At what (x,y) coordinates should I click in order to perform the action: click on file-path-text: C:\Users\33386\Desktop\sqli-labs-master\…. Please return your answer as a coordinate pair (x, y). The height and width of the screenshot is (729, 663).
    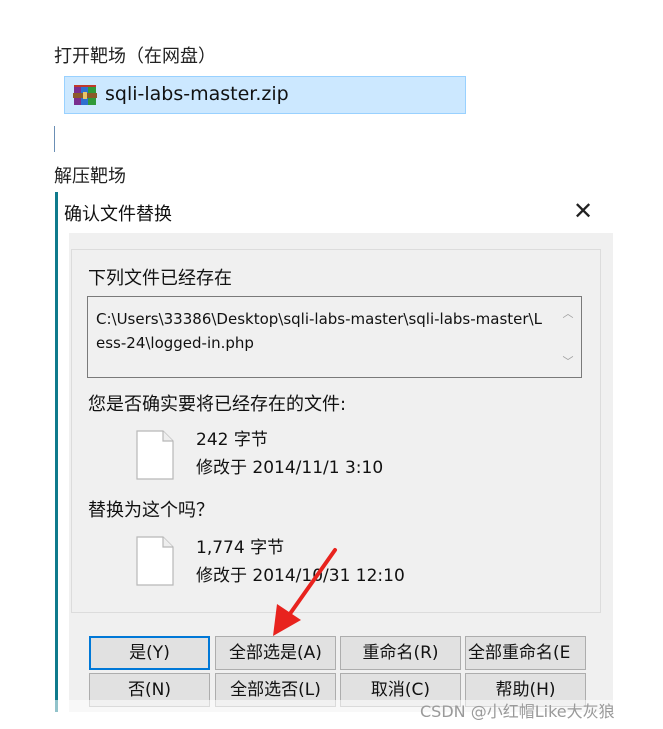
    Looking at the image, I should click on (319, 331).